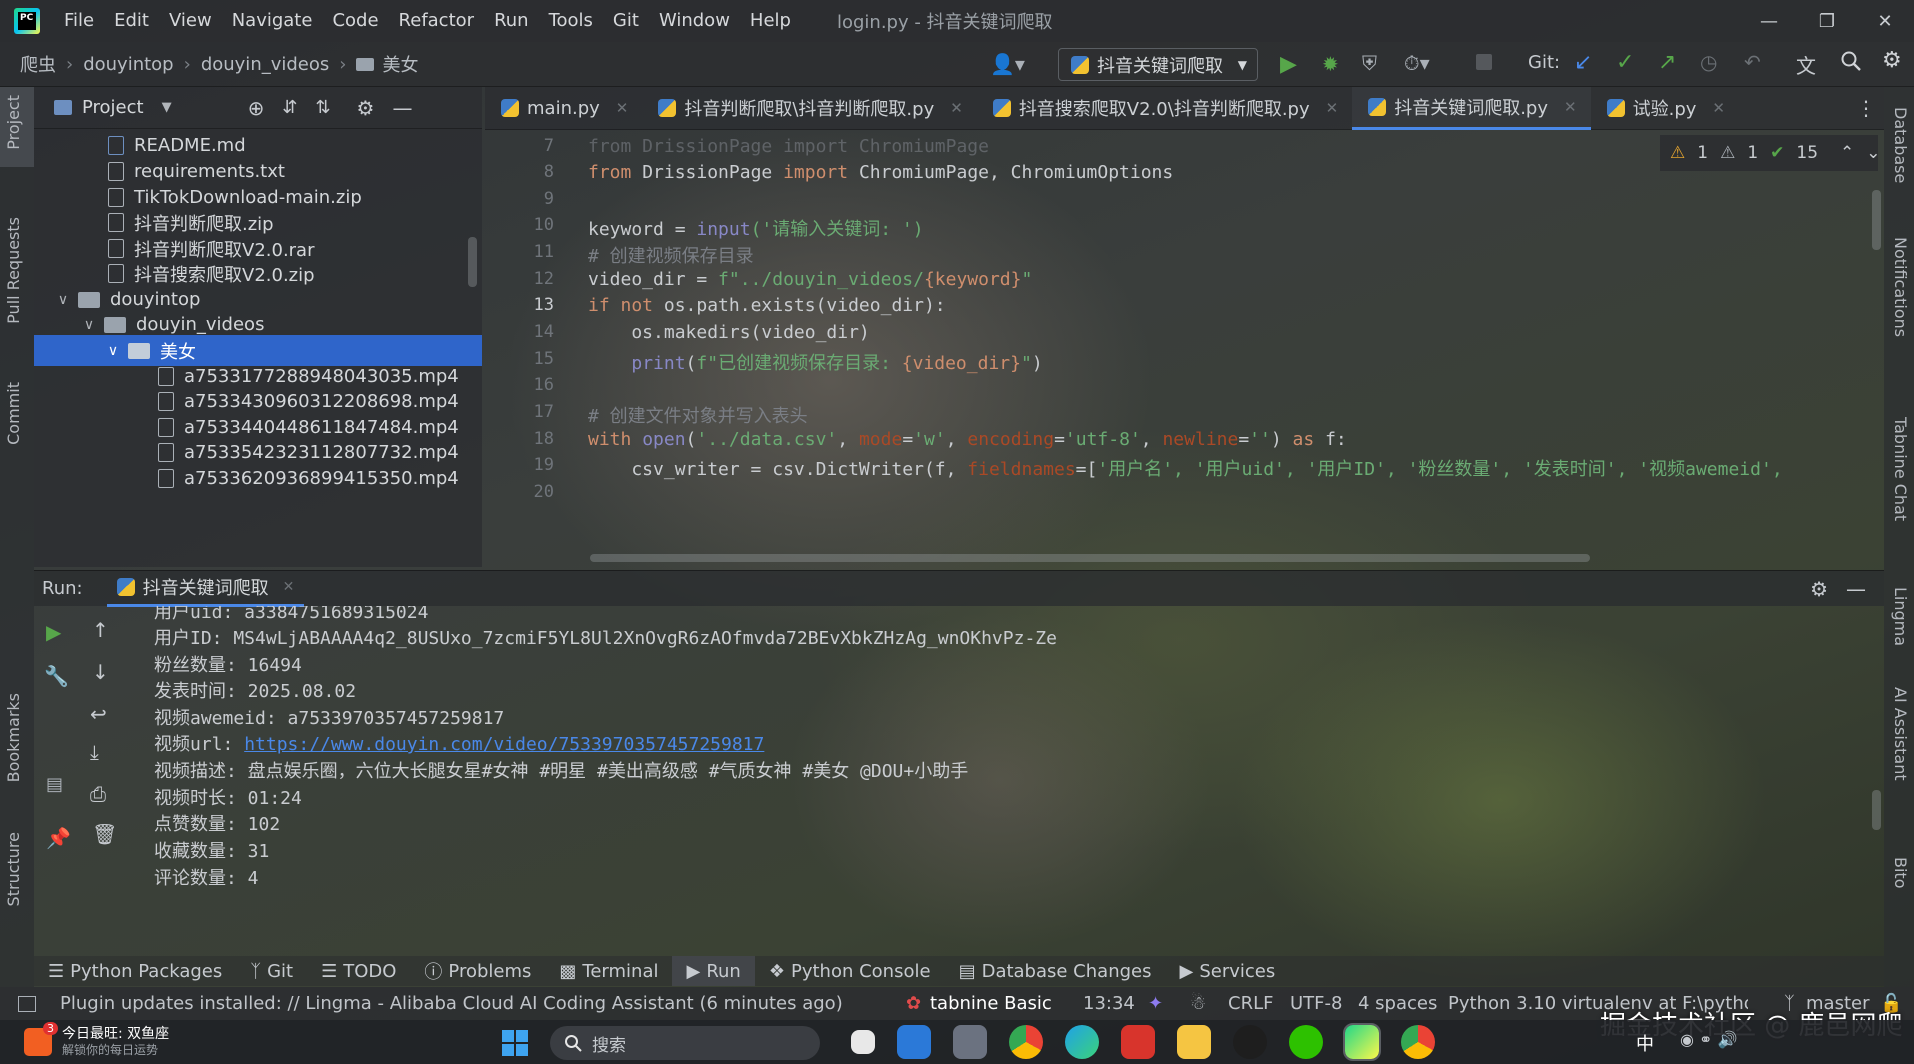  I want to click on stripe-bookmarks: Bookmarks, so click(13, 737).